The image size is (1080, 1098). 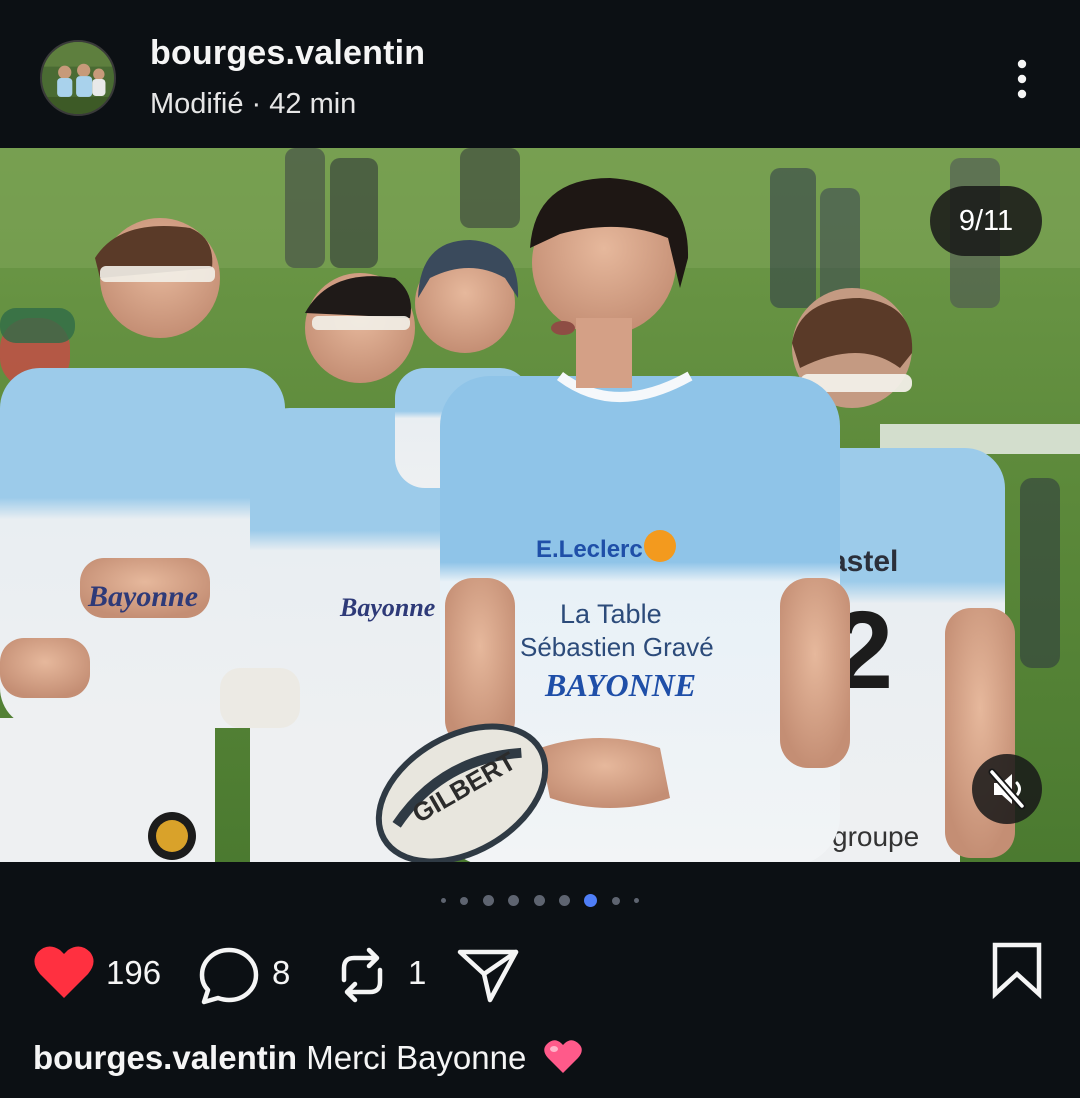 What do you see at coordinates (165, 1057) in the screenshot?
I see `caption-username: bourges.valentin` at bounding box center [165, 1057].